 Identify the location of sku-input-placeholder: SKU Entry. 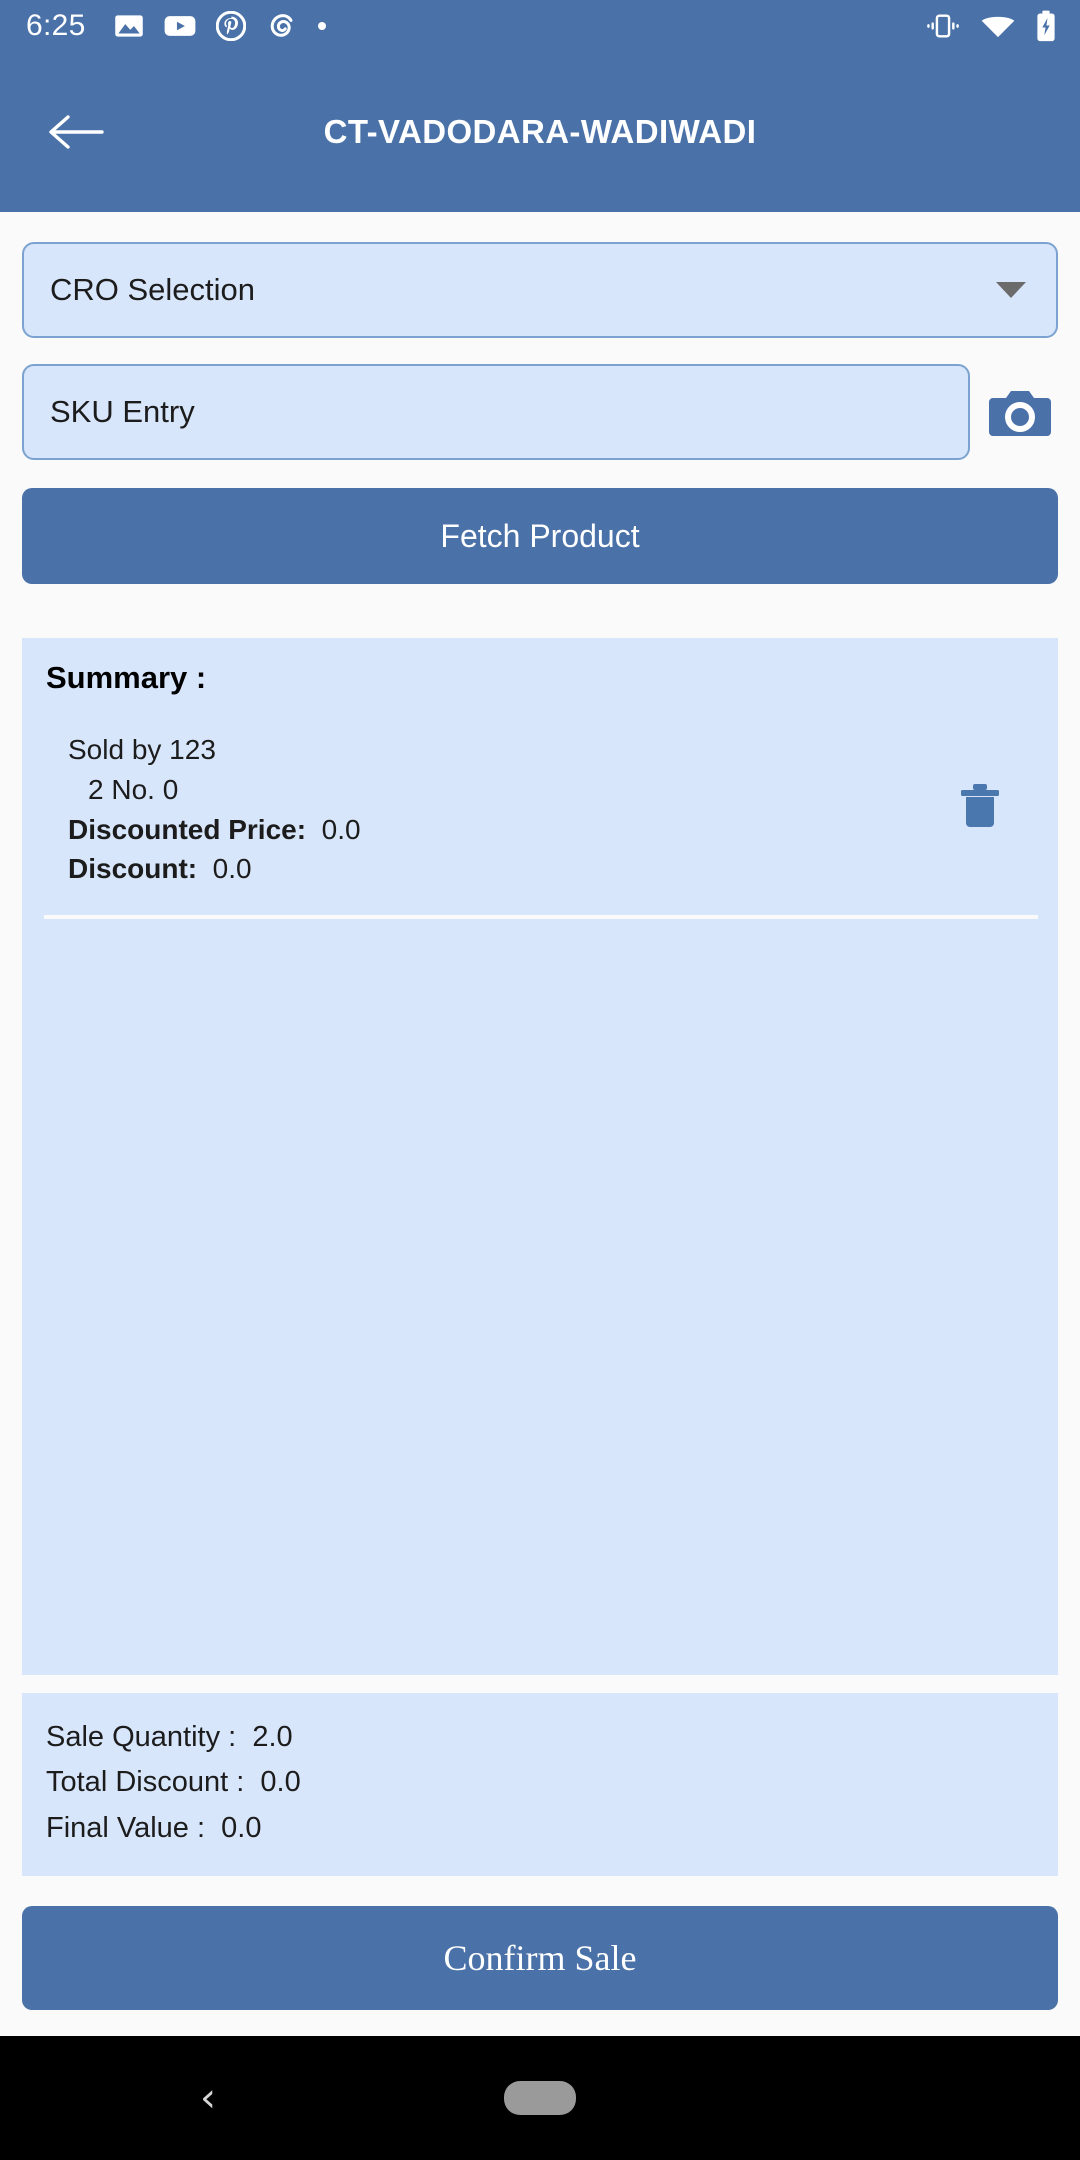
(122, 411).